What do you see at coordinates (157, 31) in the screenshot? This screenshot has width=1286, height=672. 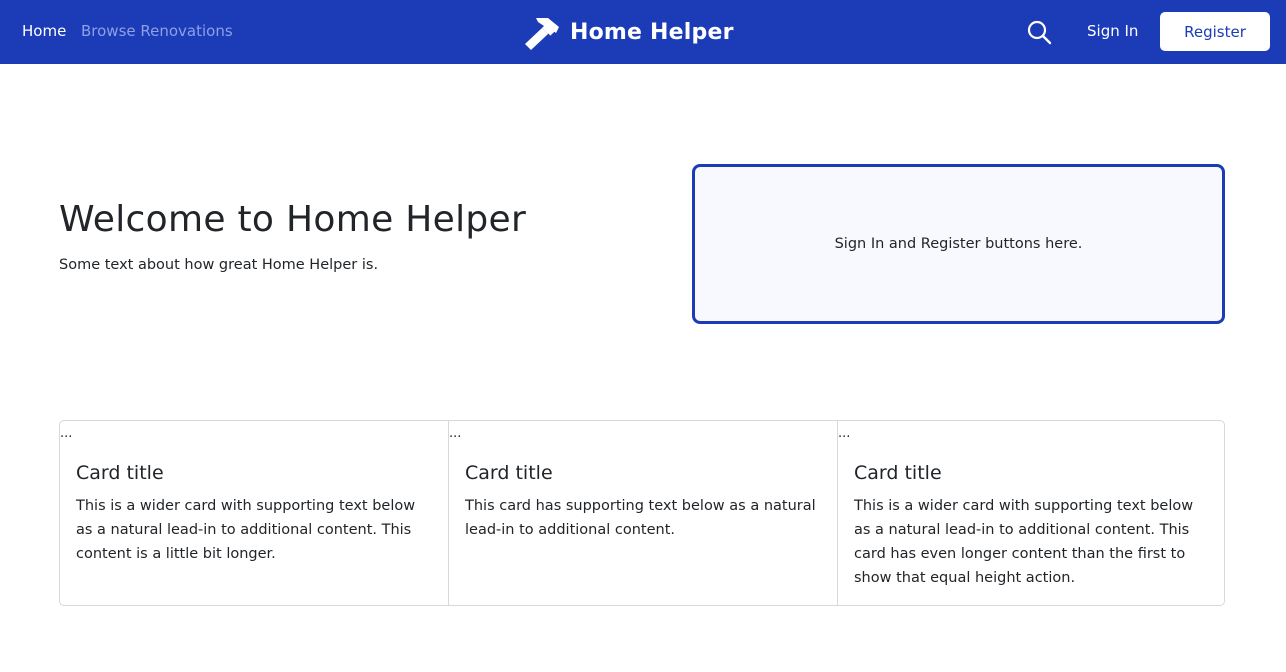 I see `nav-browse-renovations-link: Browse Renovations` at bounding box center [157, 31].